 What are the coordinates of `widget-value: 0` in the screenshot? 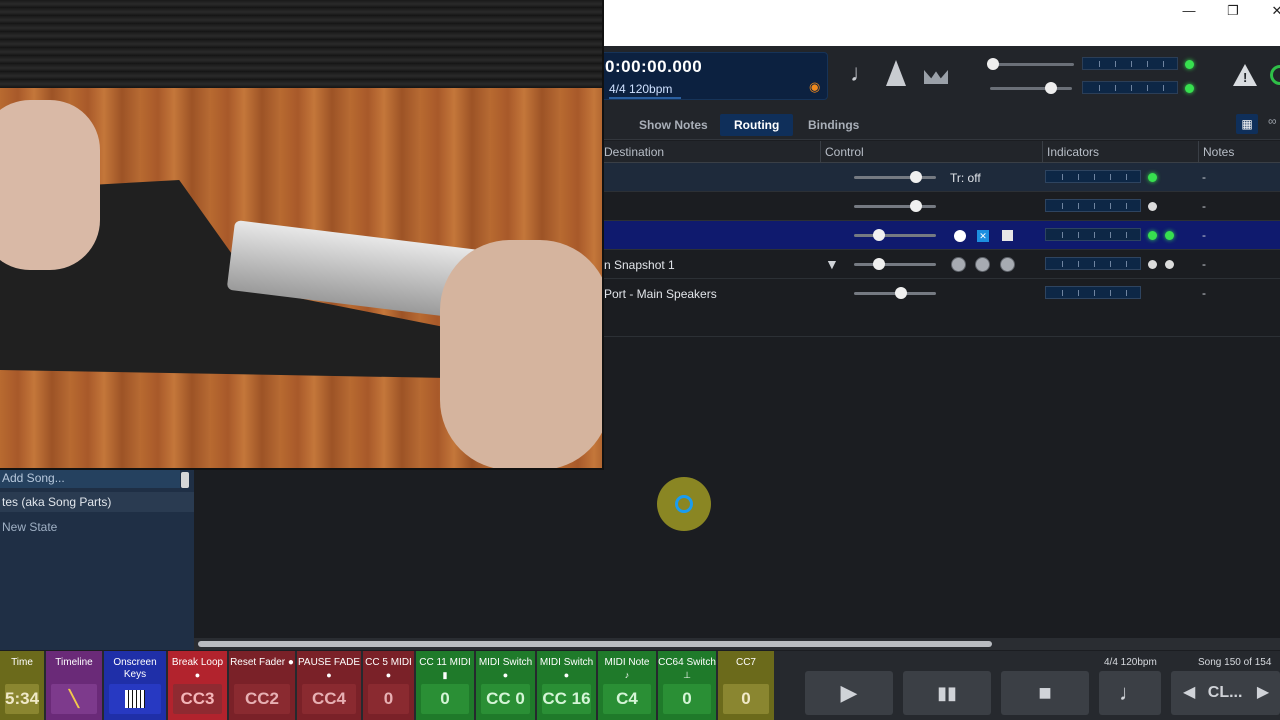 It's located at (388, 699).